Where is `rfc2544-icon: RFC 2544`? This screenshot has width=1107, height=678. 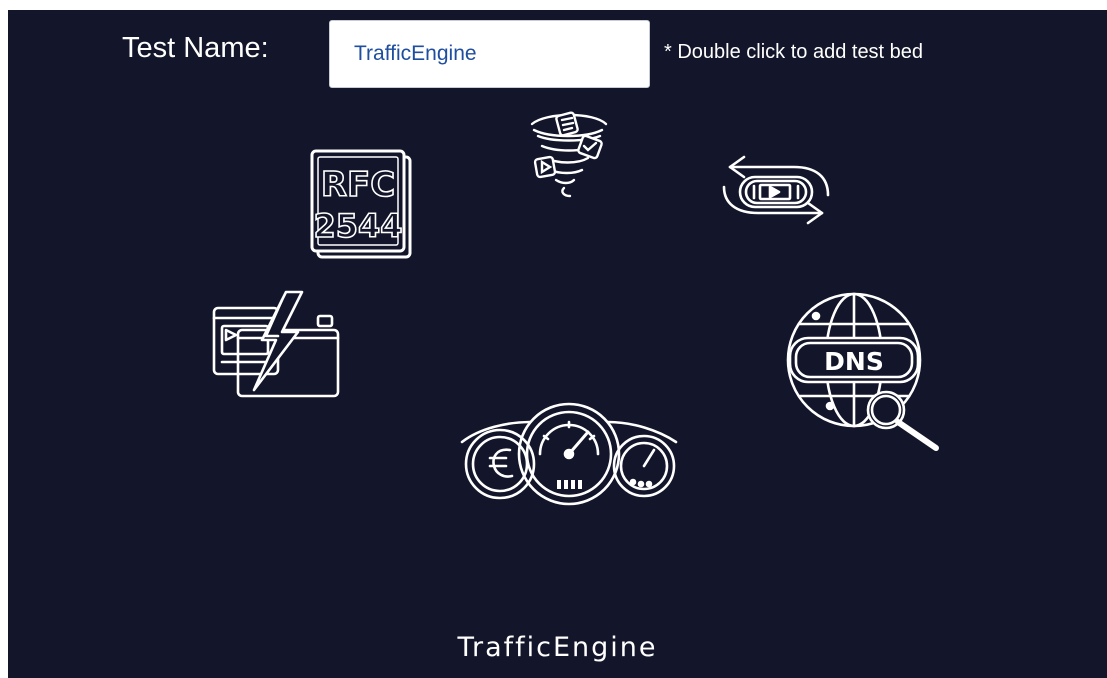
rfc2544-icon: RFC 2544 is located at coordinates (361, 204).